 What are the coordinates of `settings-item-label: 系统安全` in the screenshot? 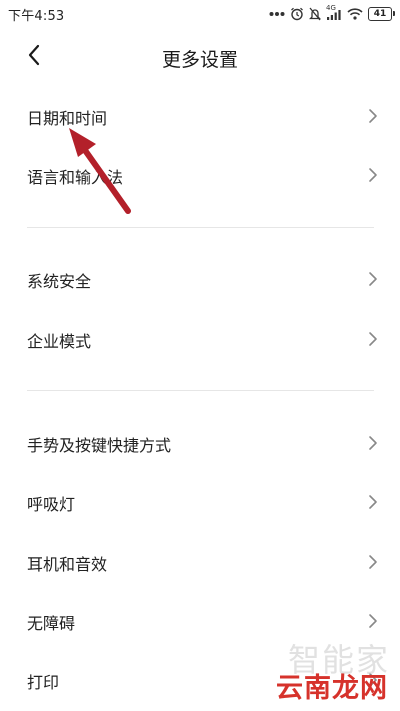 It's located at (59, 281).